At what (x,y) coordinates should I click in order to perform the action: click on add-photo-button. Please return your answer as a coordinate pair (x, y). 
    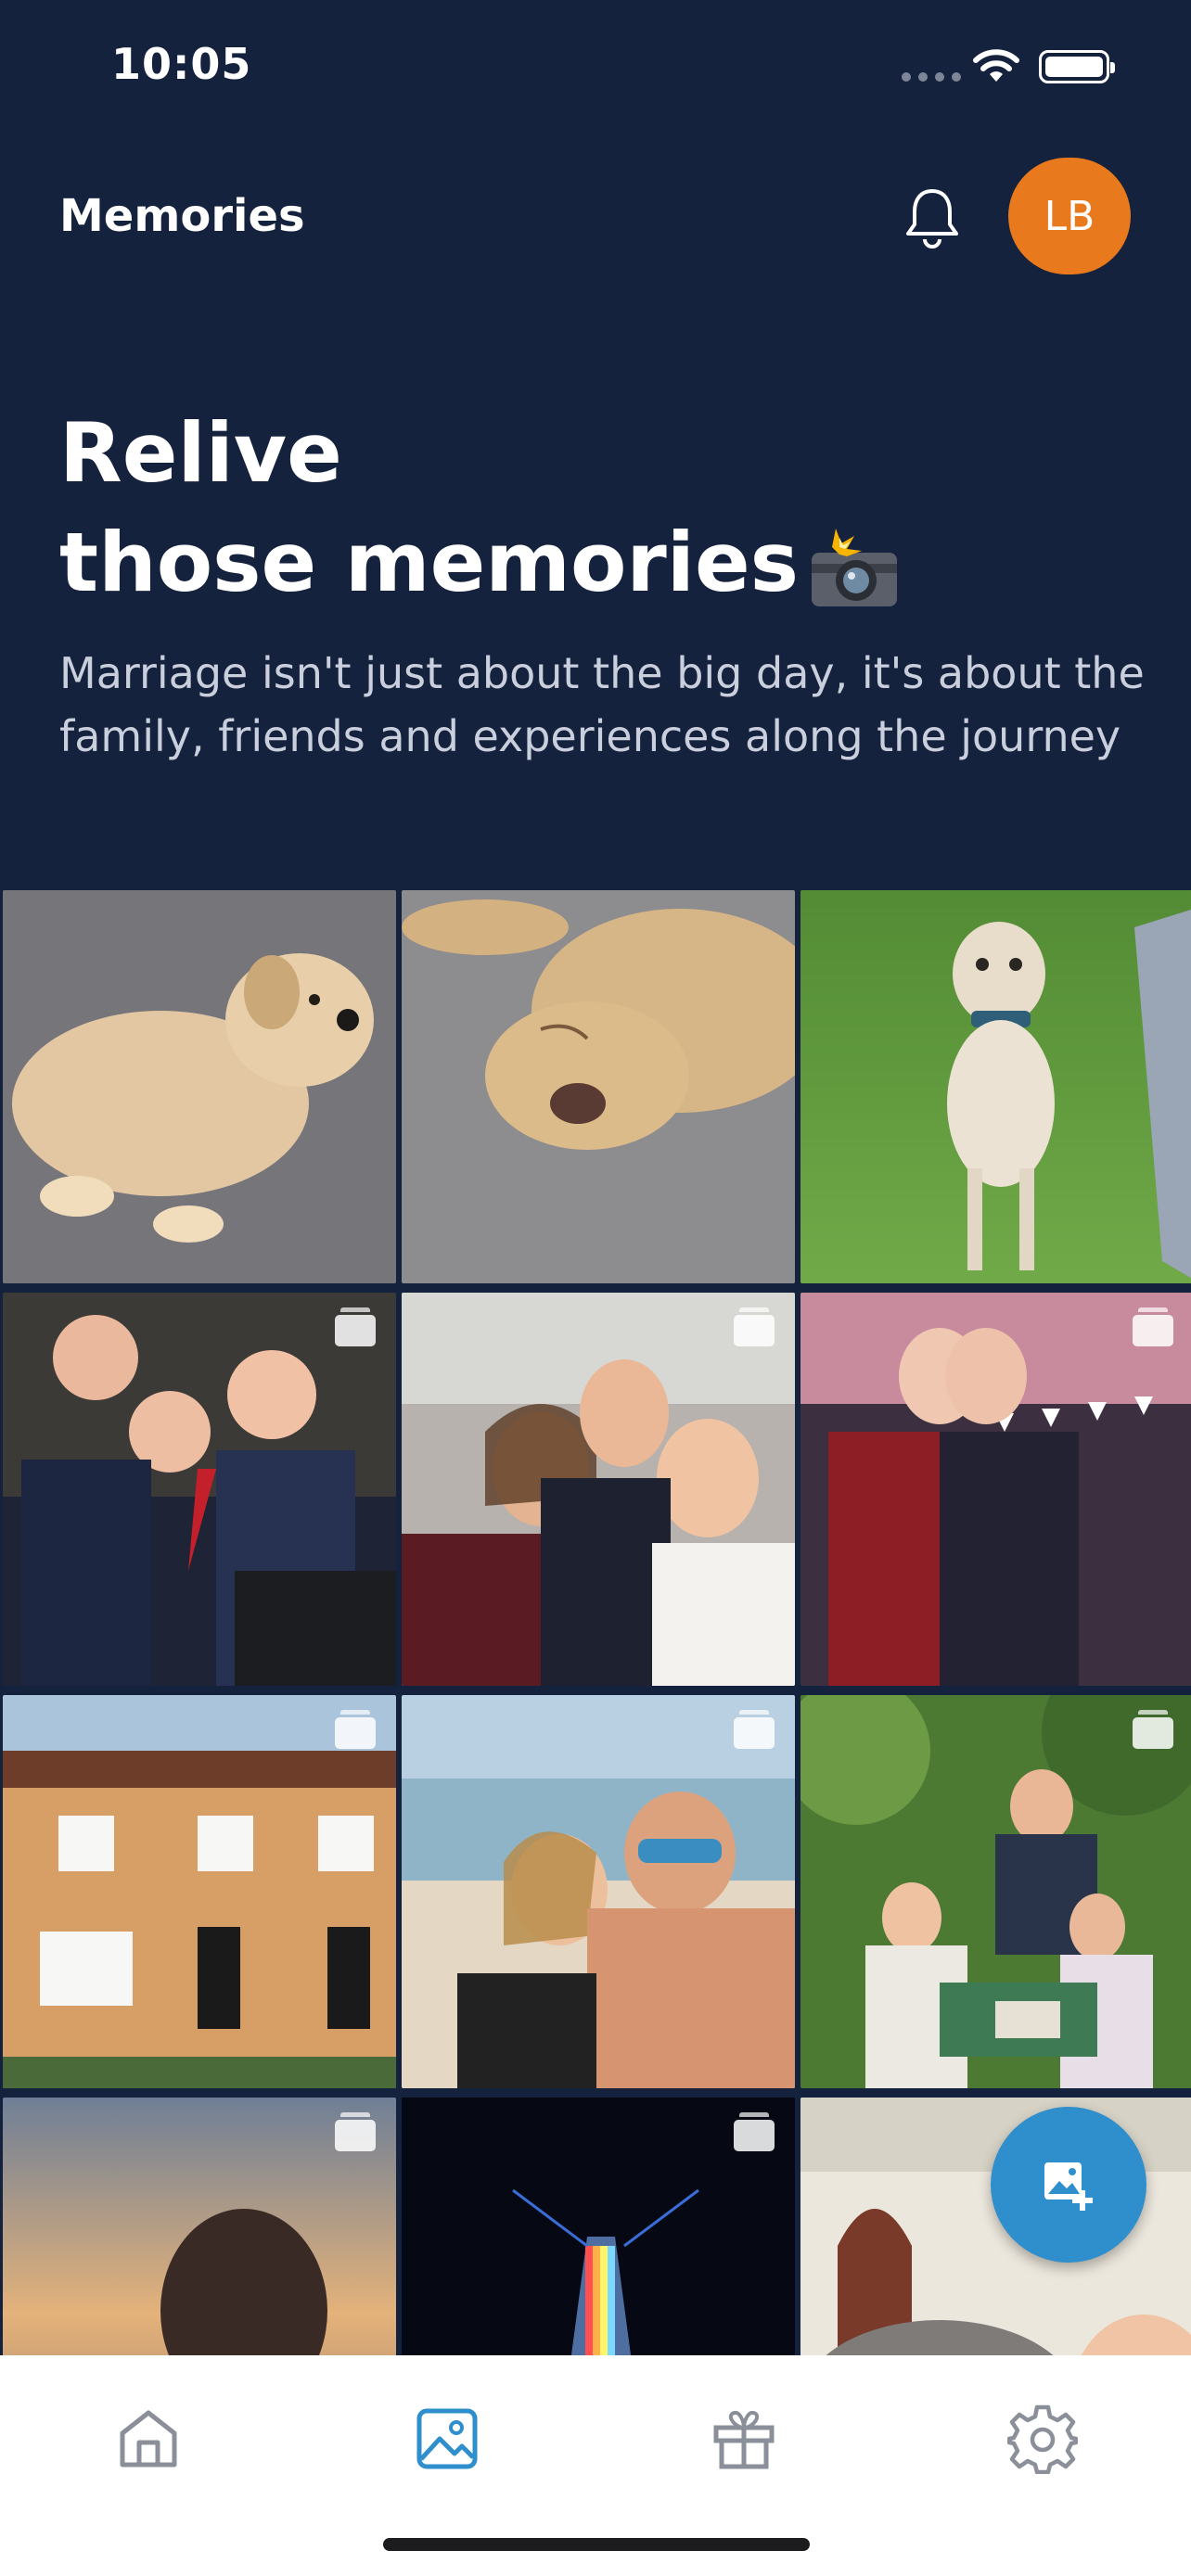
    Looking at the image, I should click on (1068, 2185).